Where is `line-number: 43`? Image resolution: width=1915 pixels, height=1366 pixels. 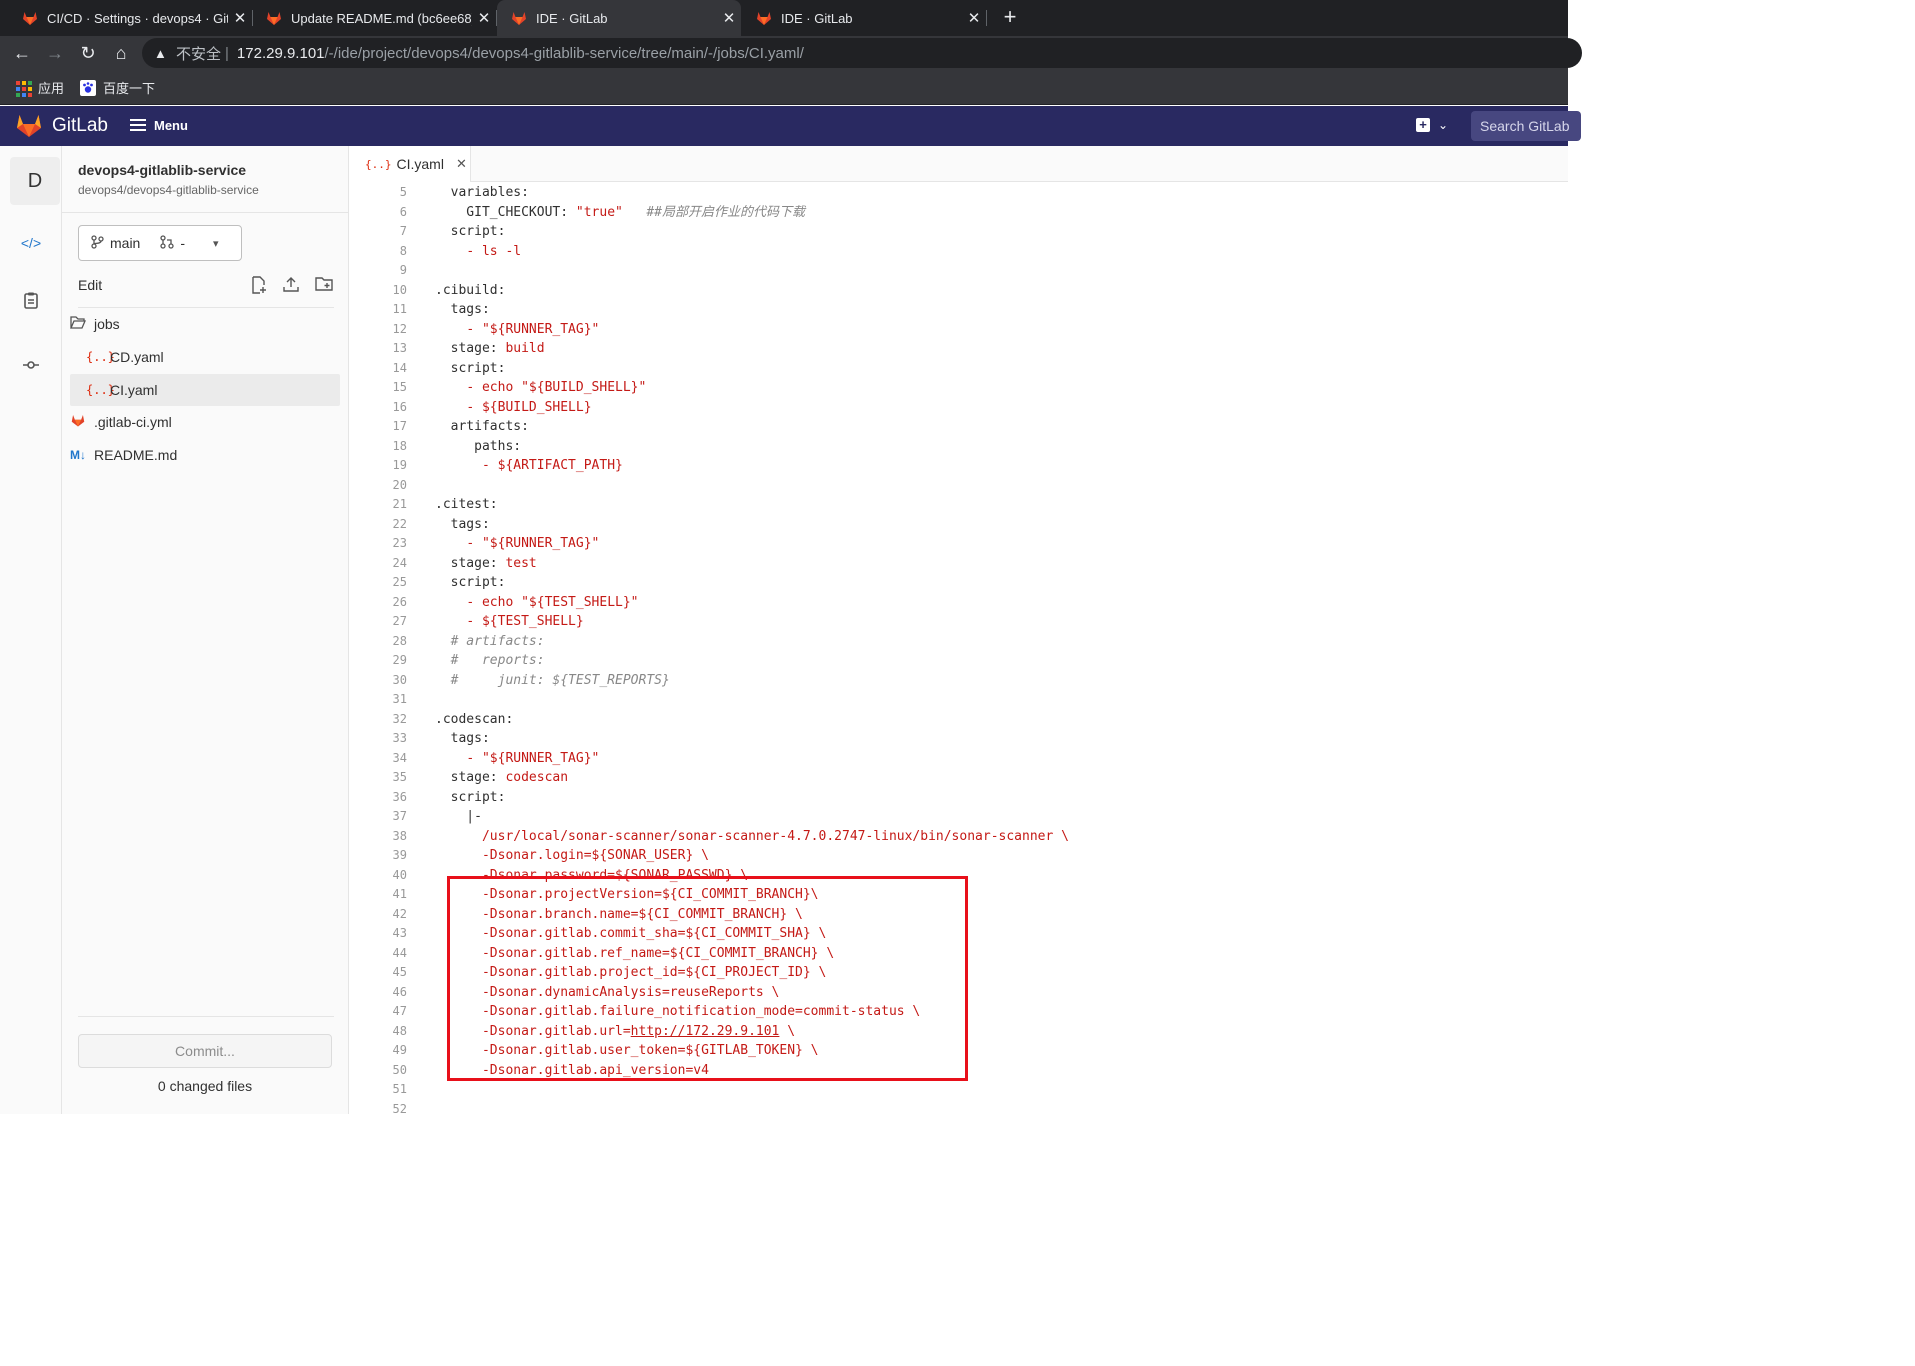
line-number: 43 is located at coordinates (399, 933).